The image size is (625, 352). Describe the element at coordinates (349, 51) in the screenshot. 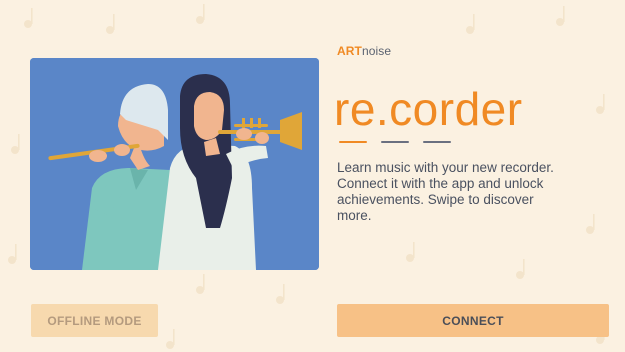

I see `brand-logo-art: ART` at that location.